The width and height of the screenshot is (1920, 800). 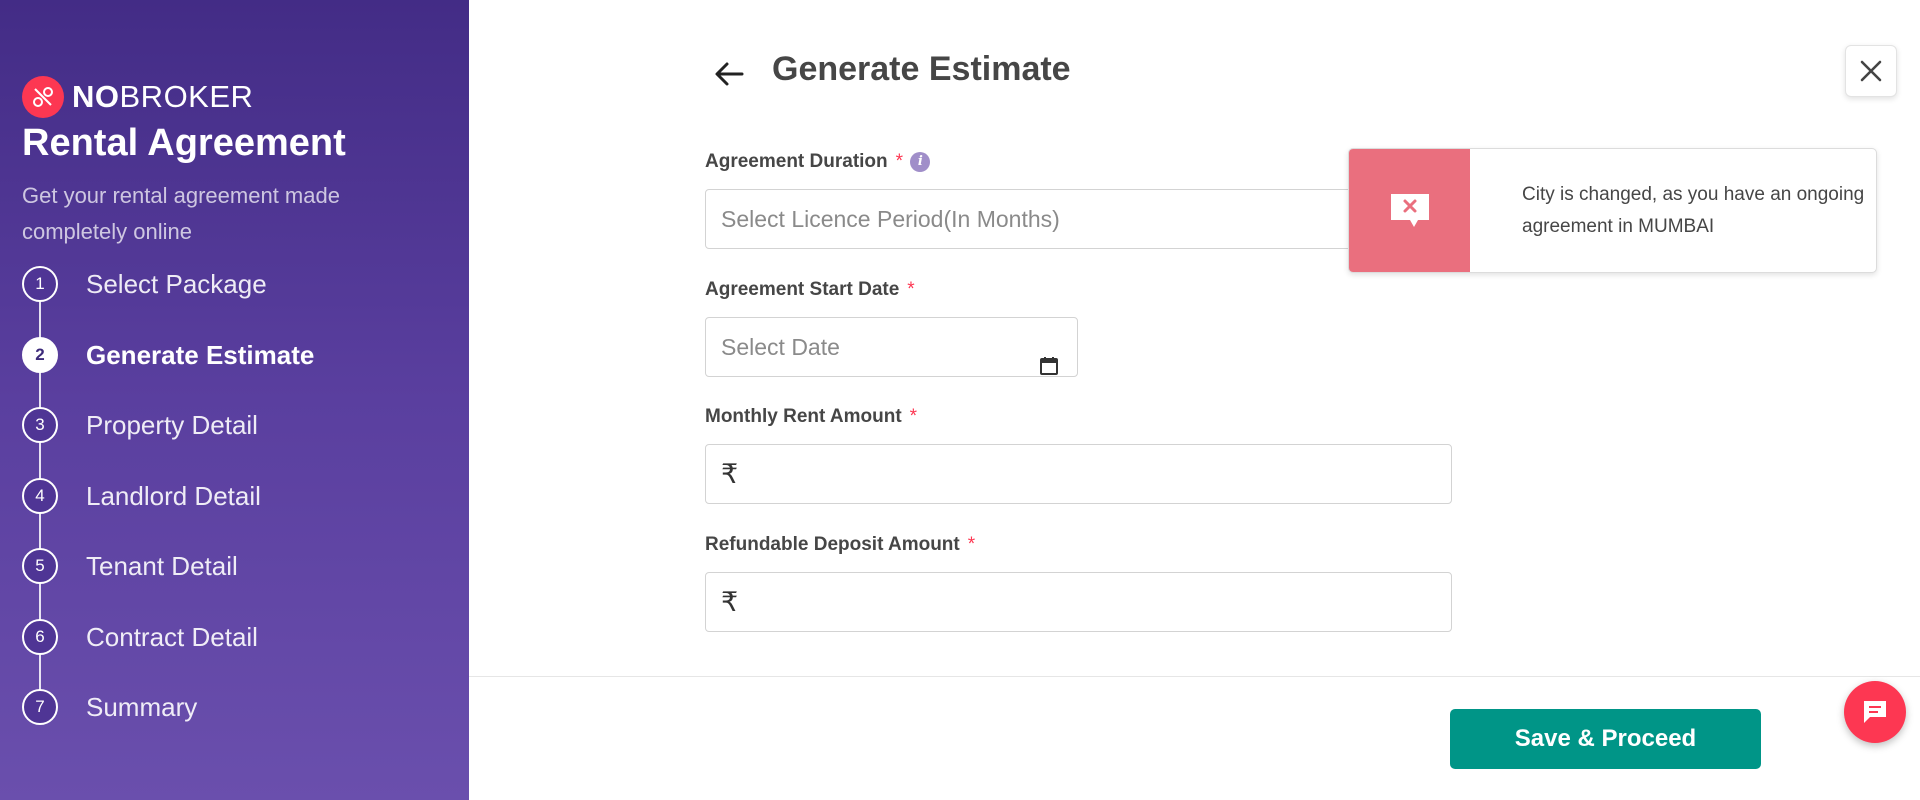 I want to click on nobroker-logo-icon, so click(x=43, y=97).